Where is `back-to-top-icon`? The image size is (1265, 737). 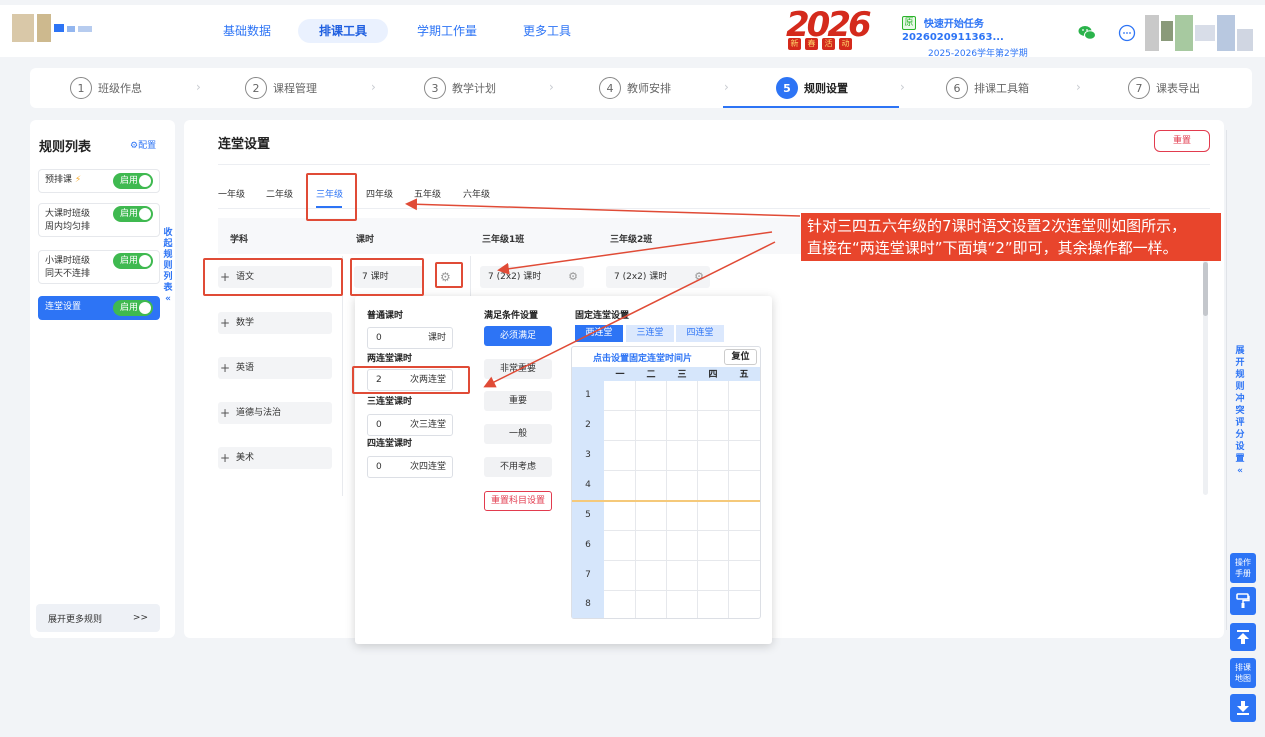 back-to-top-icon is located at coordinates (1243, 637).